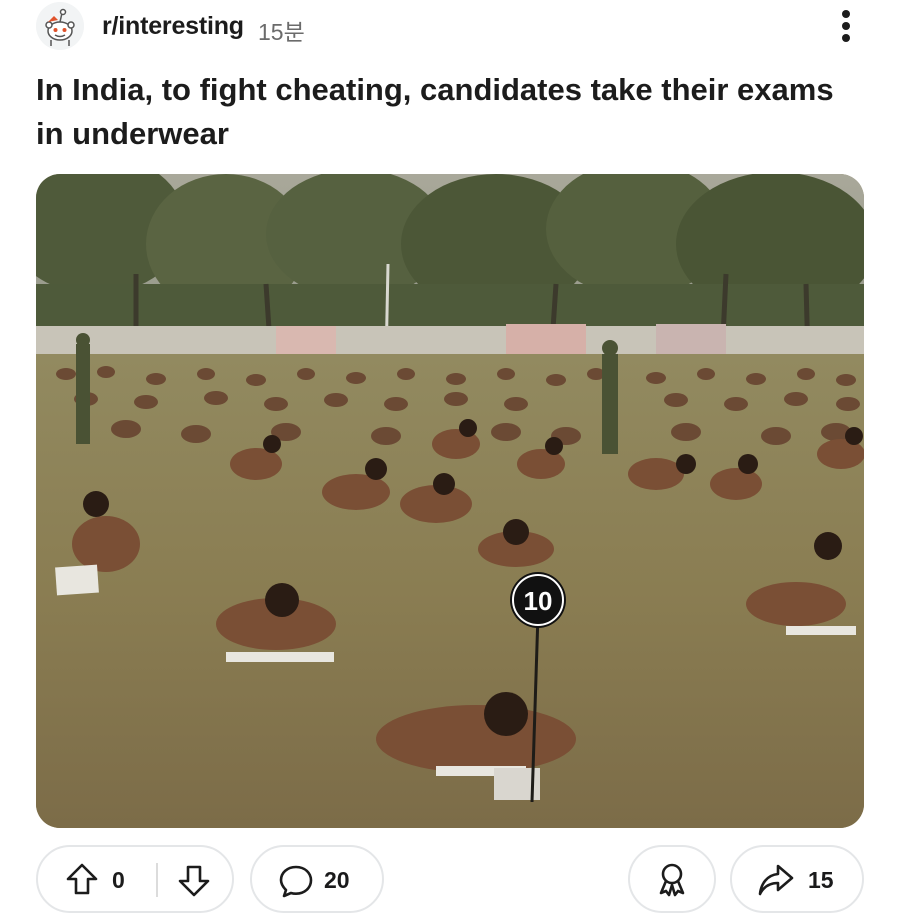  I want to click on share-button: 15, so click(797, 879).